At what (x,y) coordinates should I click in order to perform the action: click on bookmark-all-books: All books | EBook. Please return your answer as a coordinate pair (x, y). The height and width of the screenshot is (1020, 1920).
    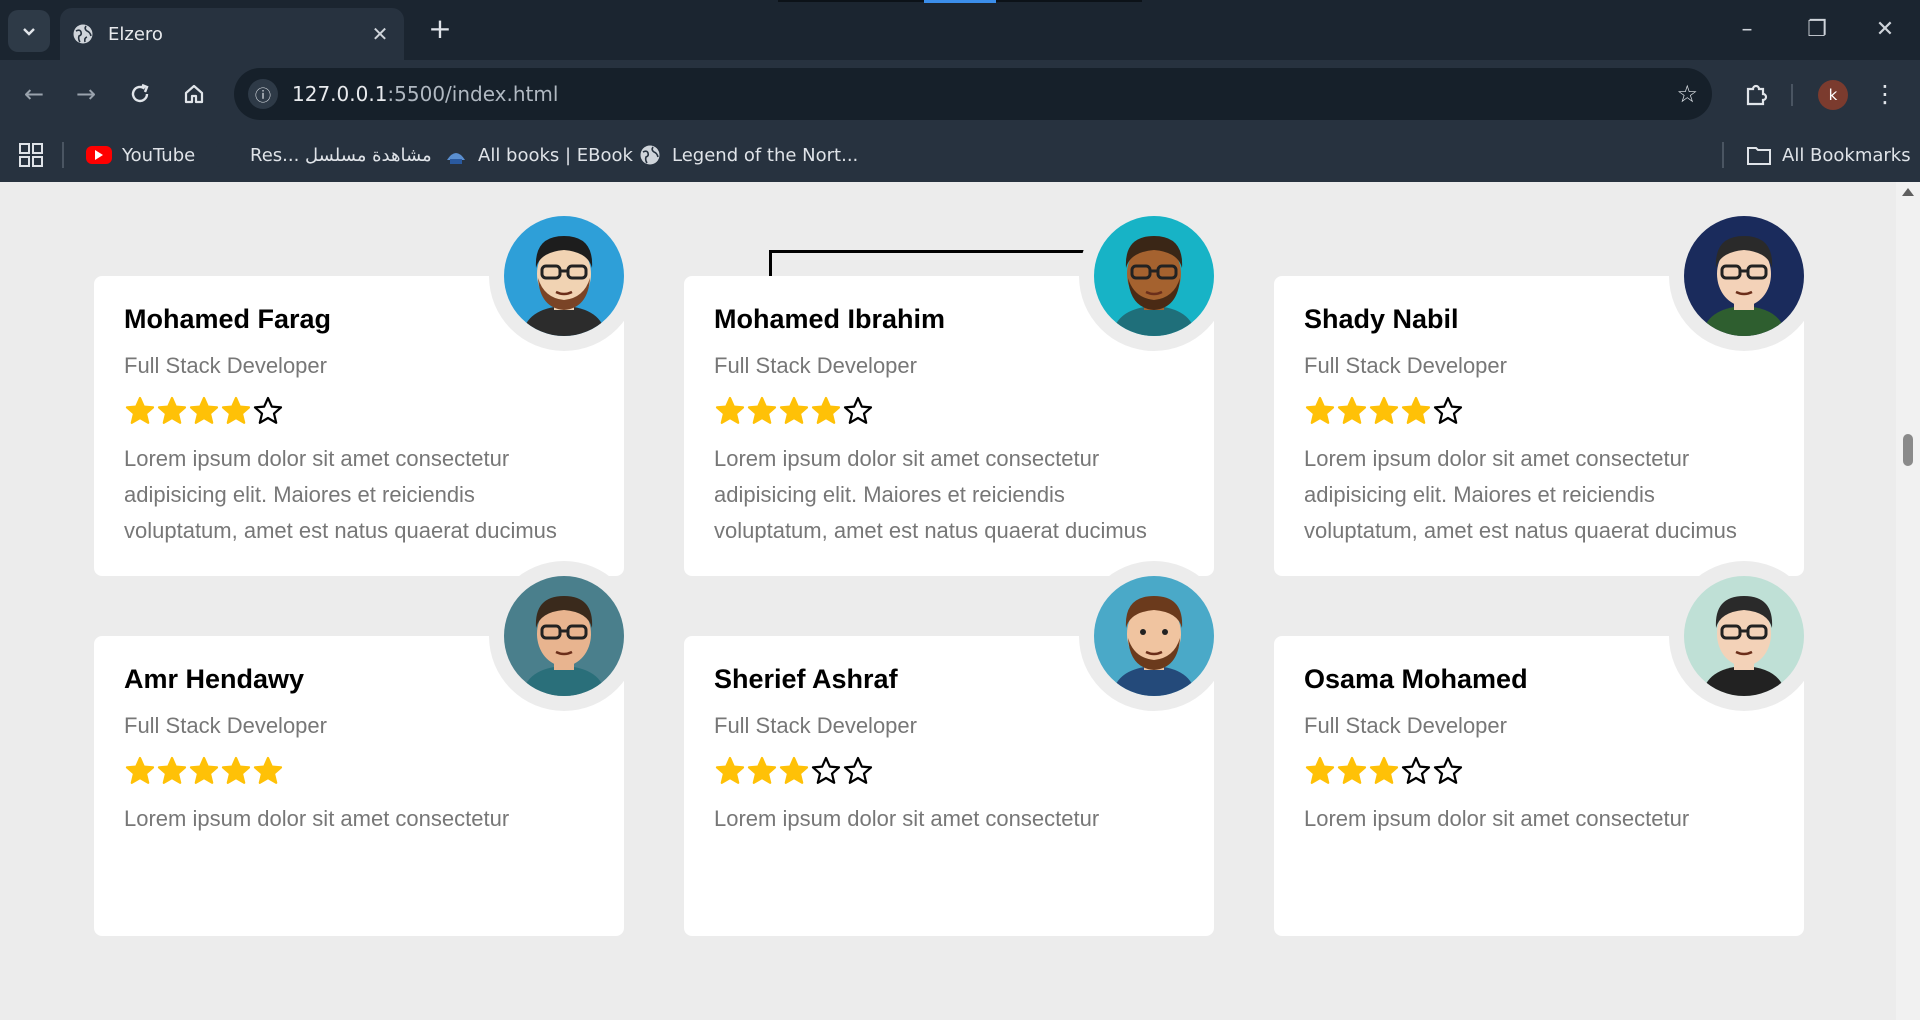
    Looking at the image, I should click on (538, 155).